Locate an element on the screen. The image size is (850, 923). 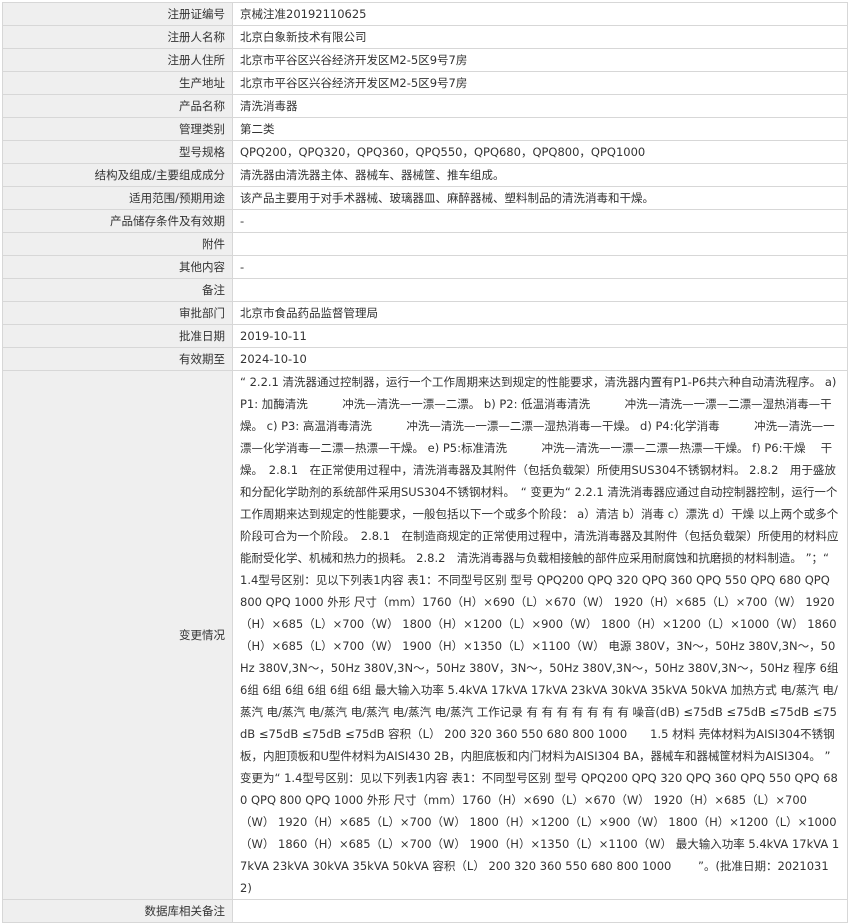
label-registrant-address: 注册人住所 is located at coordinates (117, 60).